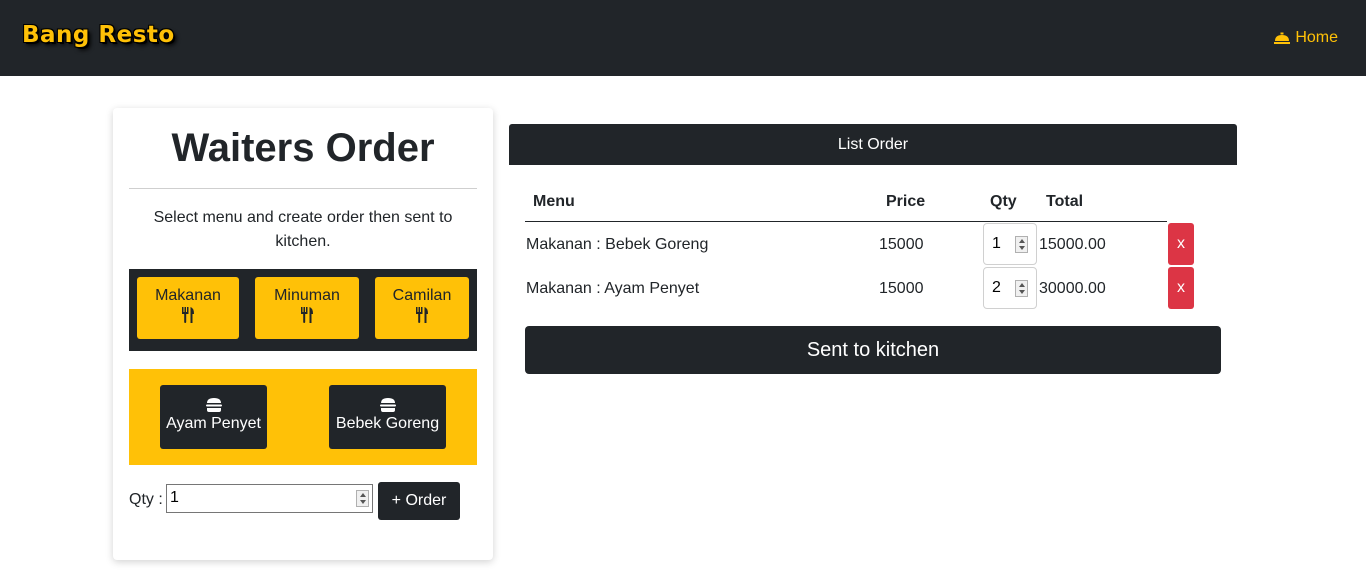  I want to click on menu-item-label: Bebek Goreng, so click(387, 423).